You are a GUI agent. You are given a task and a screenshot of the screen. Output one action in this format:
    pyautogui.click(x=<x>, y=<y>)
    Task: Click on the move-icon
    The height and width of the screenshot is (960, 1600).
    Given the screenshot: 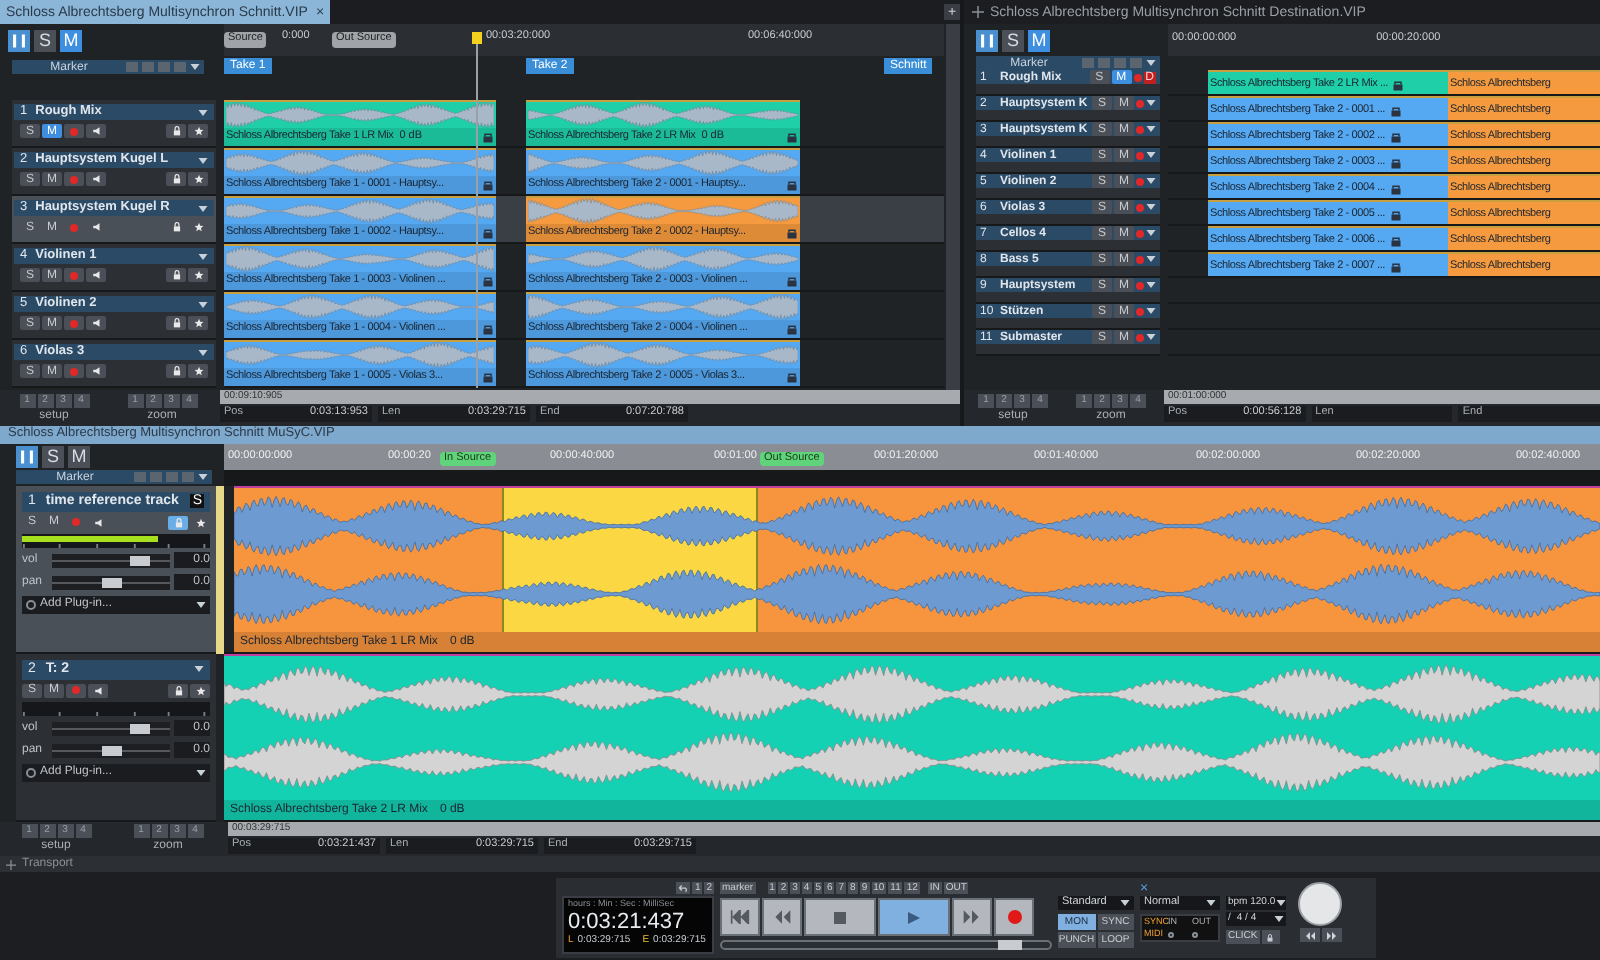 What is the action you would take?
    pyautogui.click(x=11, y=864)
    